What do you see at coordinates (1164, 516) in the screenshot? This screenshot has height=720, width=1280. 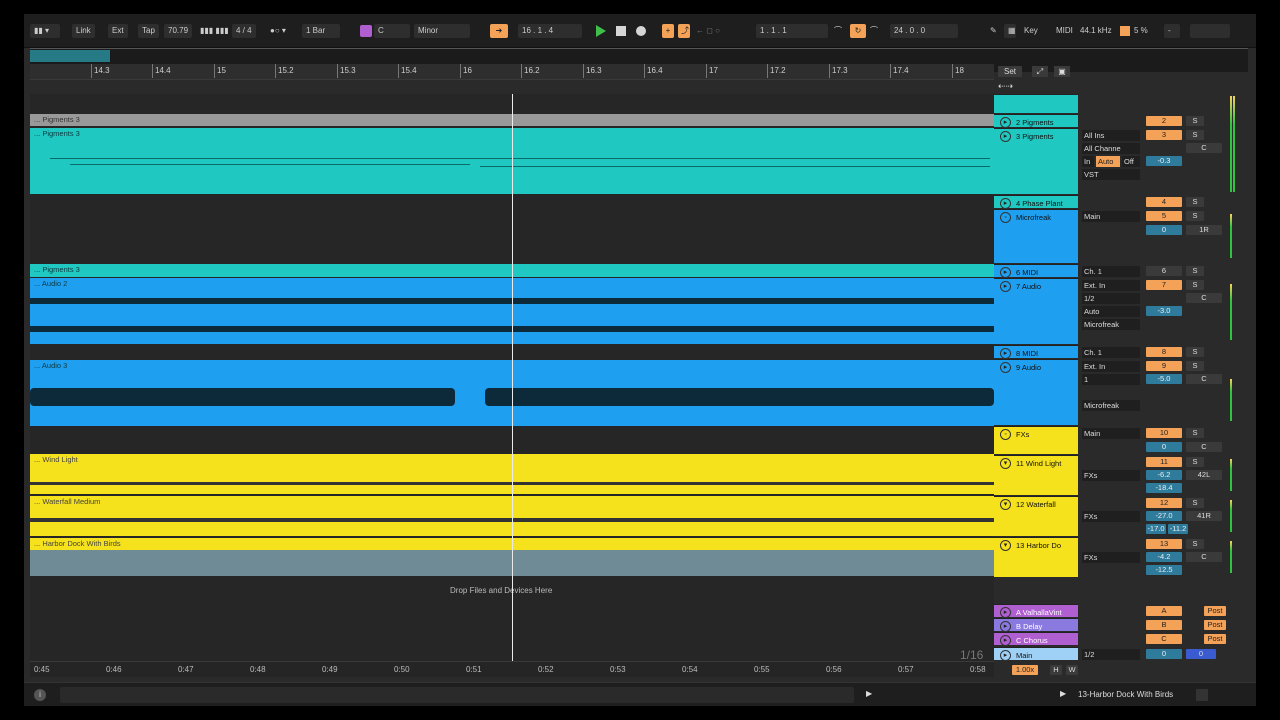 I see `volume-field: -27.0` at bounding box center [1164, 516].